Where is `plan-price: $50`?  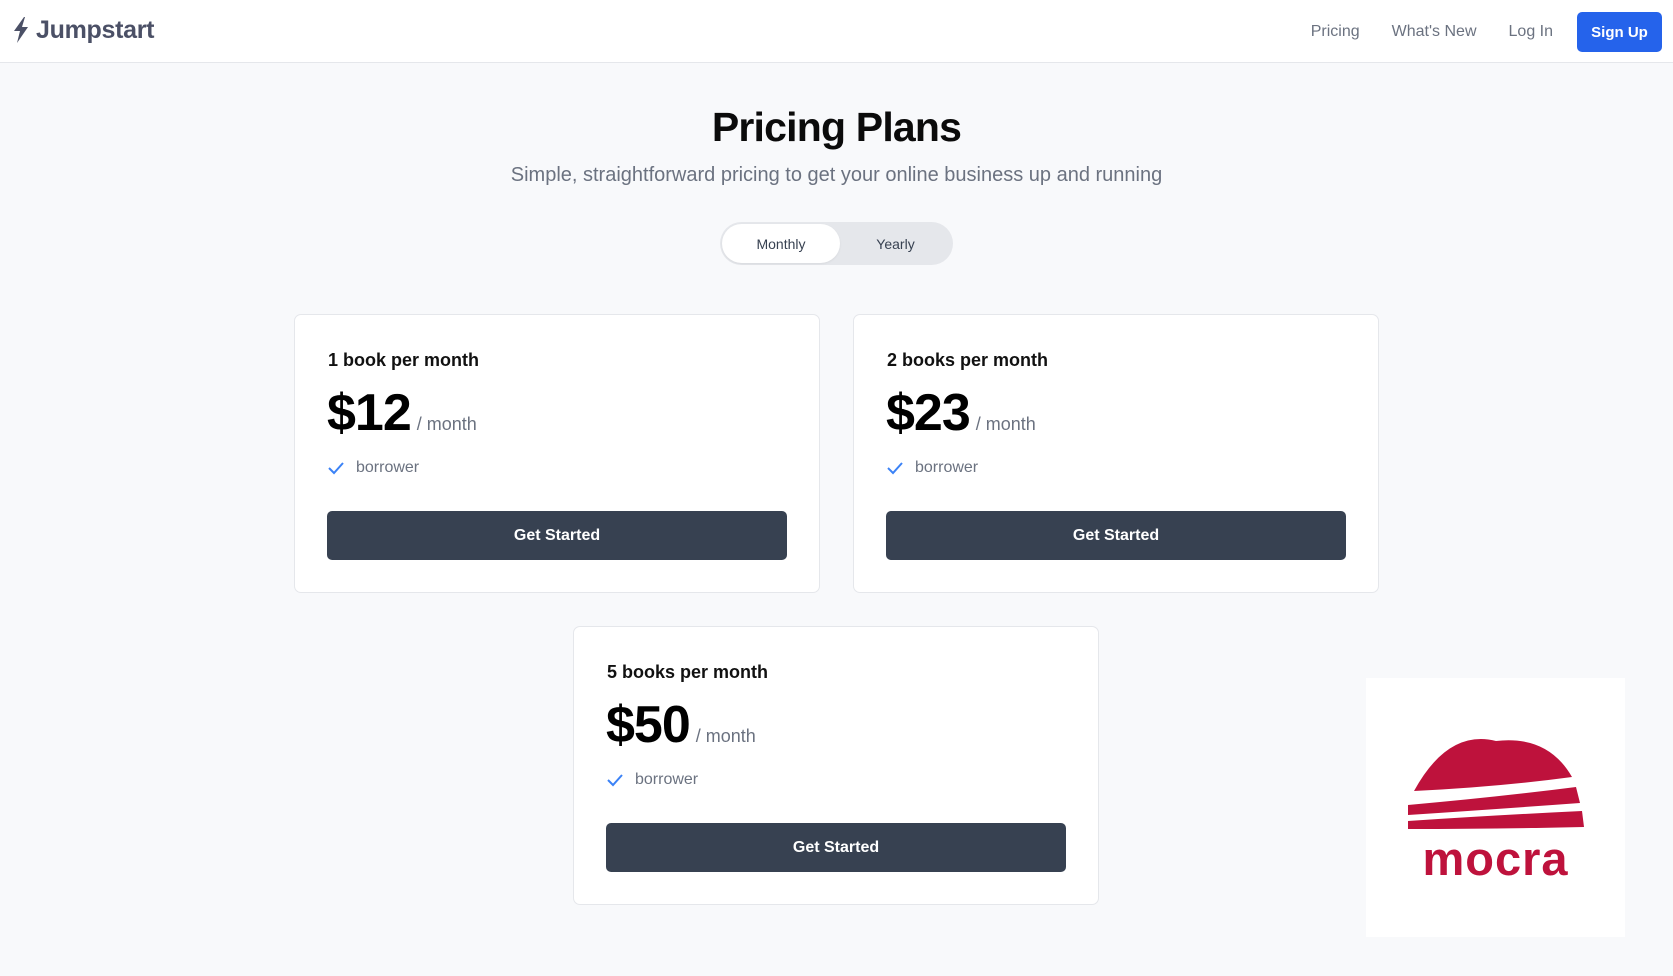 plan-price: $50 is located at coordinates (648, 725).